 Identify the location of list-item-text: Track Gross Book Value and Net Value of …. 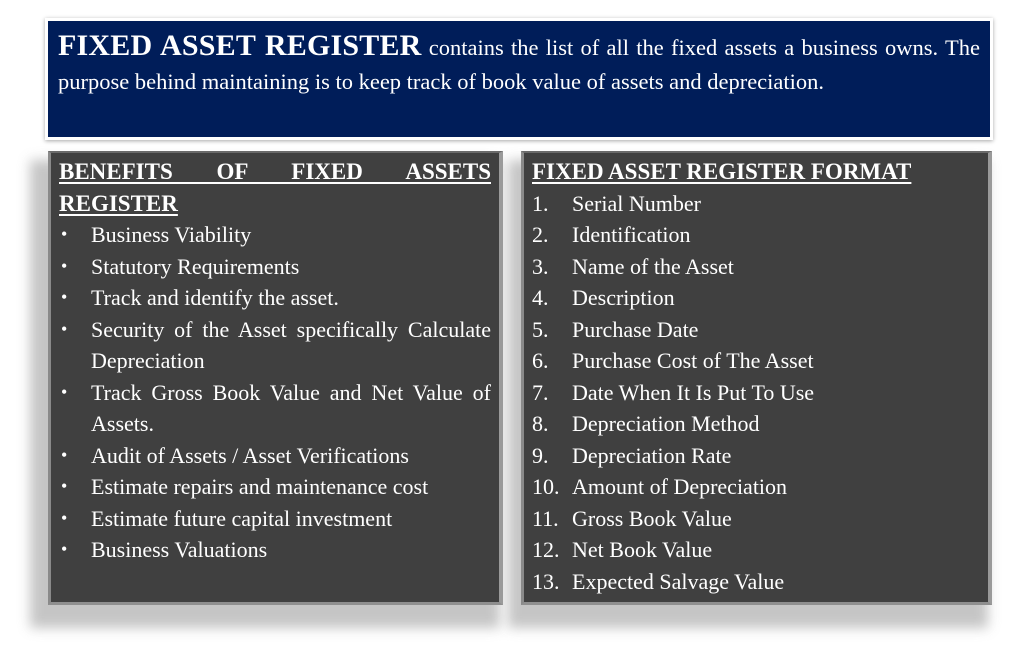
(291, 408).